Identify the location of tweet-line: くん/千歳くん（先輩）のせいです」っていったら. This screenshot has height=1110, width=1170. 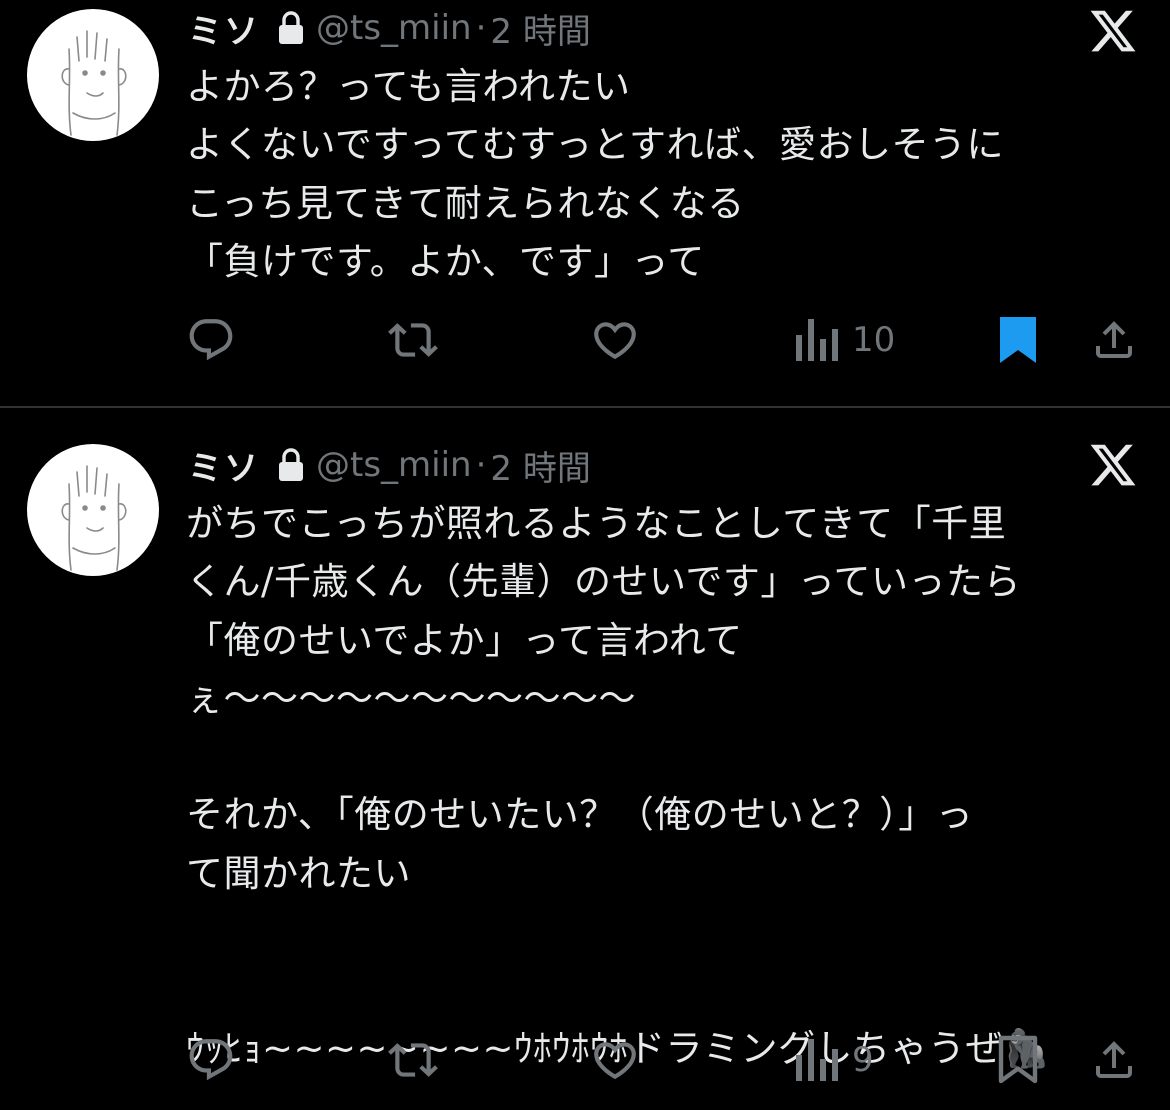
(604, 582).